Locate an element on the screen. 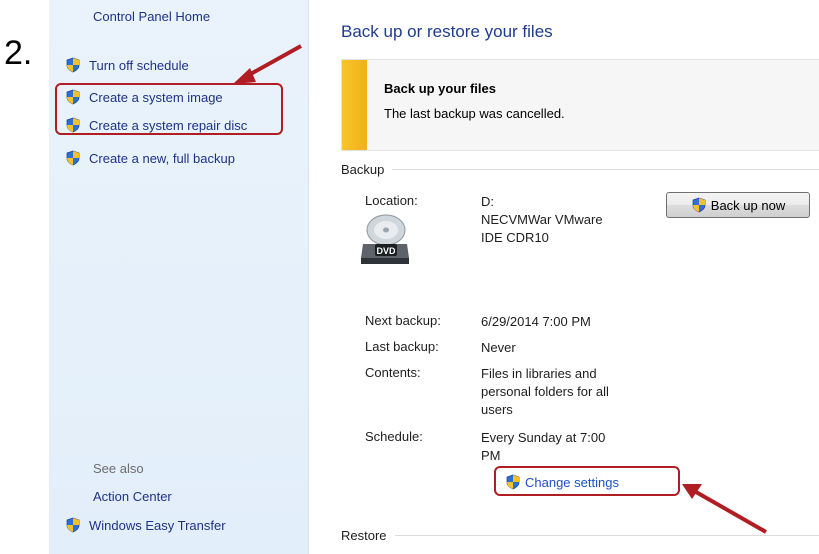  dvd-badge: DVD is located at coordinates (386, 251).